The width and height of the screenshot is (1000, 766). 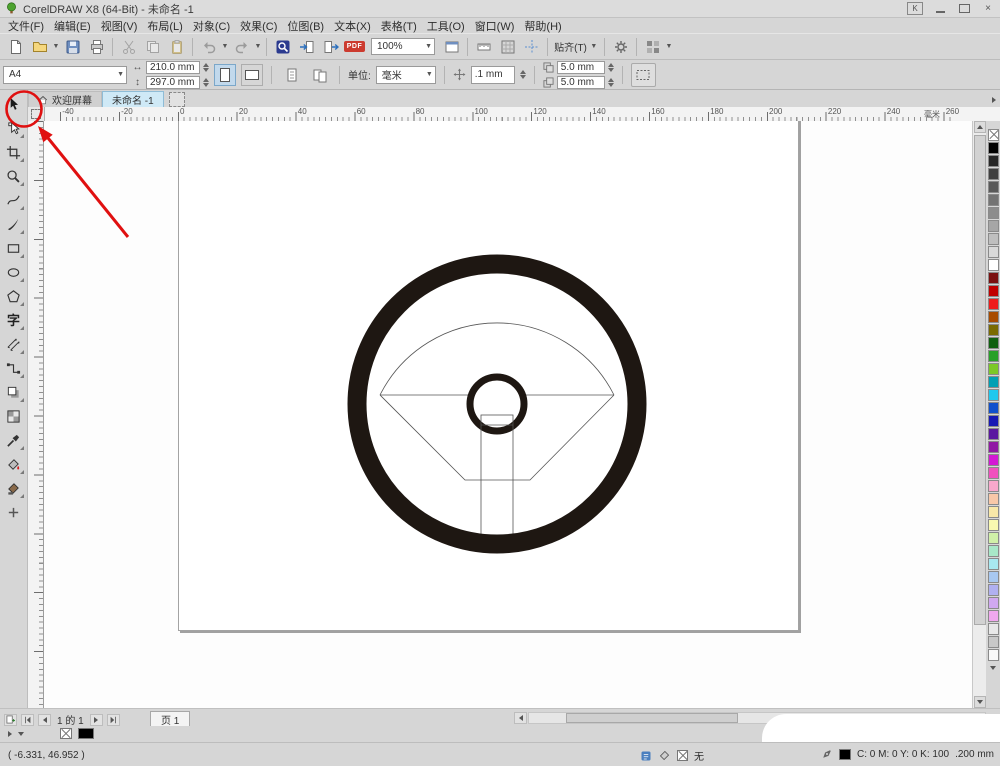 What do you see at coordinates (72, 47) in the screenshot?
I see `save-button` at bounding box center [72, 47].